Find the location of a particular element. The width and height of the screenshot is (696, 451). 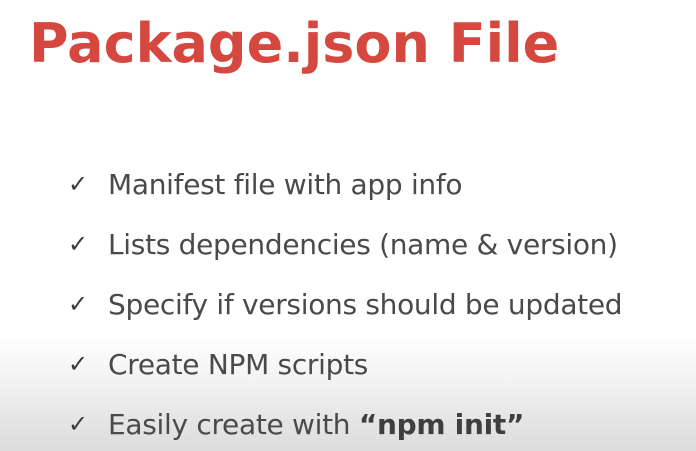

npm-init-command: “npm init” is located at coordinates (441, 424).